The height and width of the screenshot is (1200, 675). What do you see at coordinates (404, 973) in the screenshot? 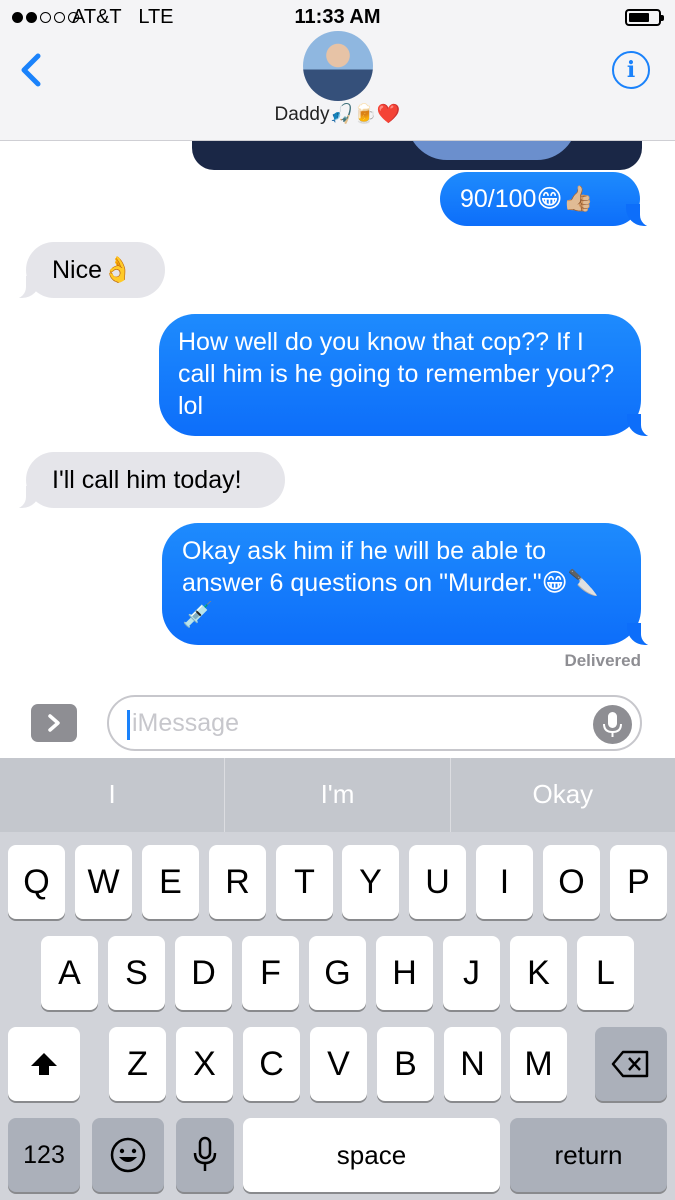
I see `key-h: H` at bounding box center [404, 973].